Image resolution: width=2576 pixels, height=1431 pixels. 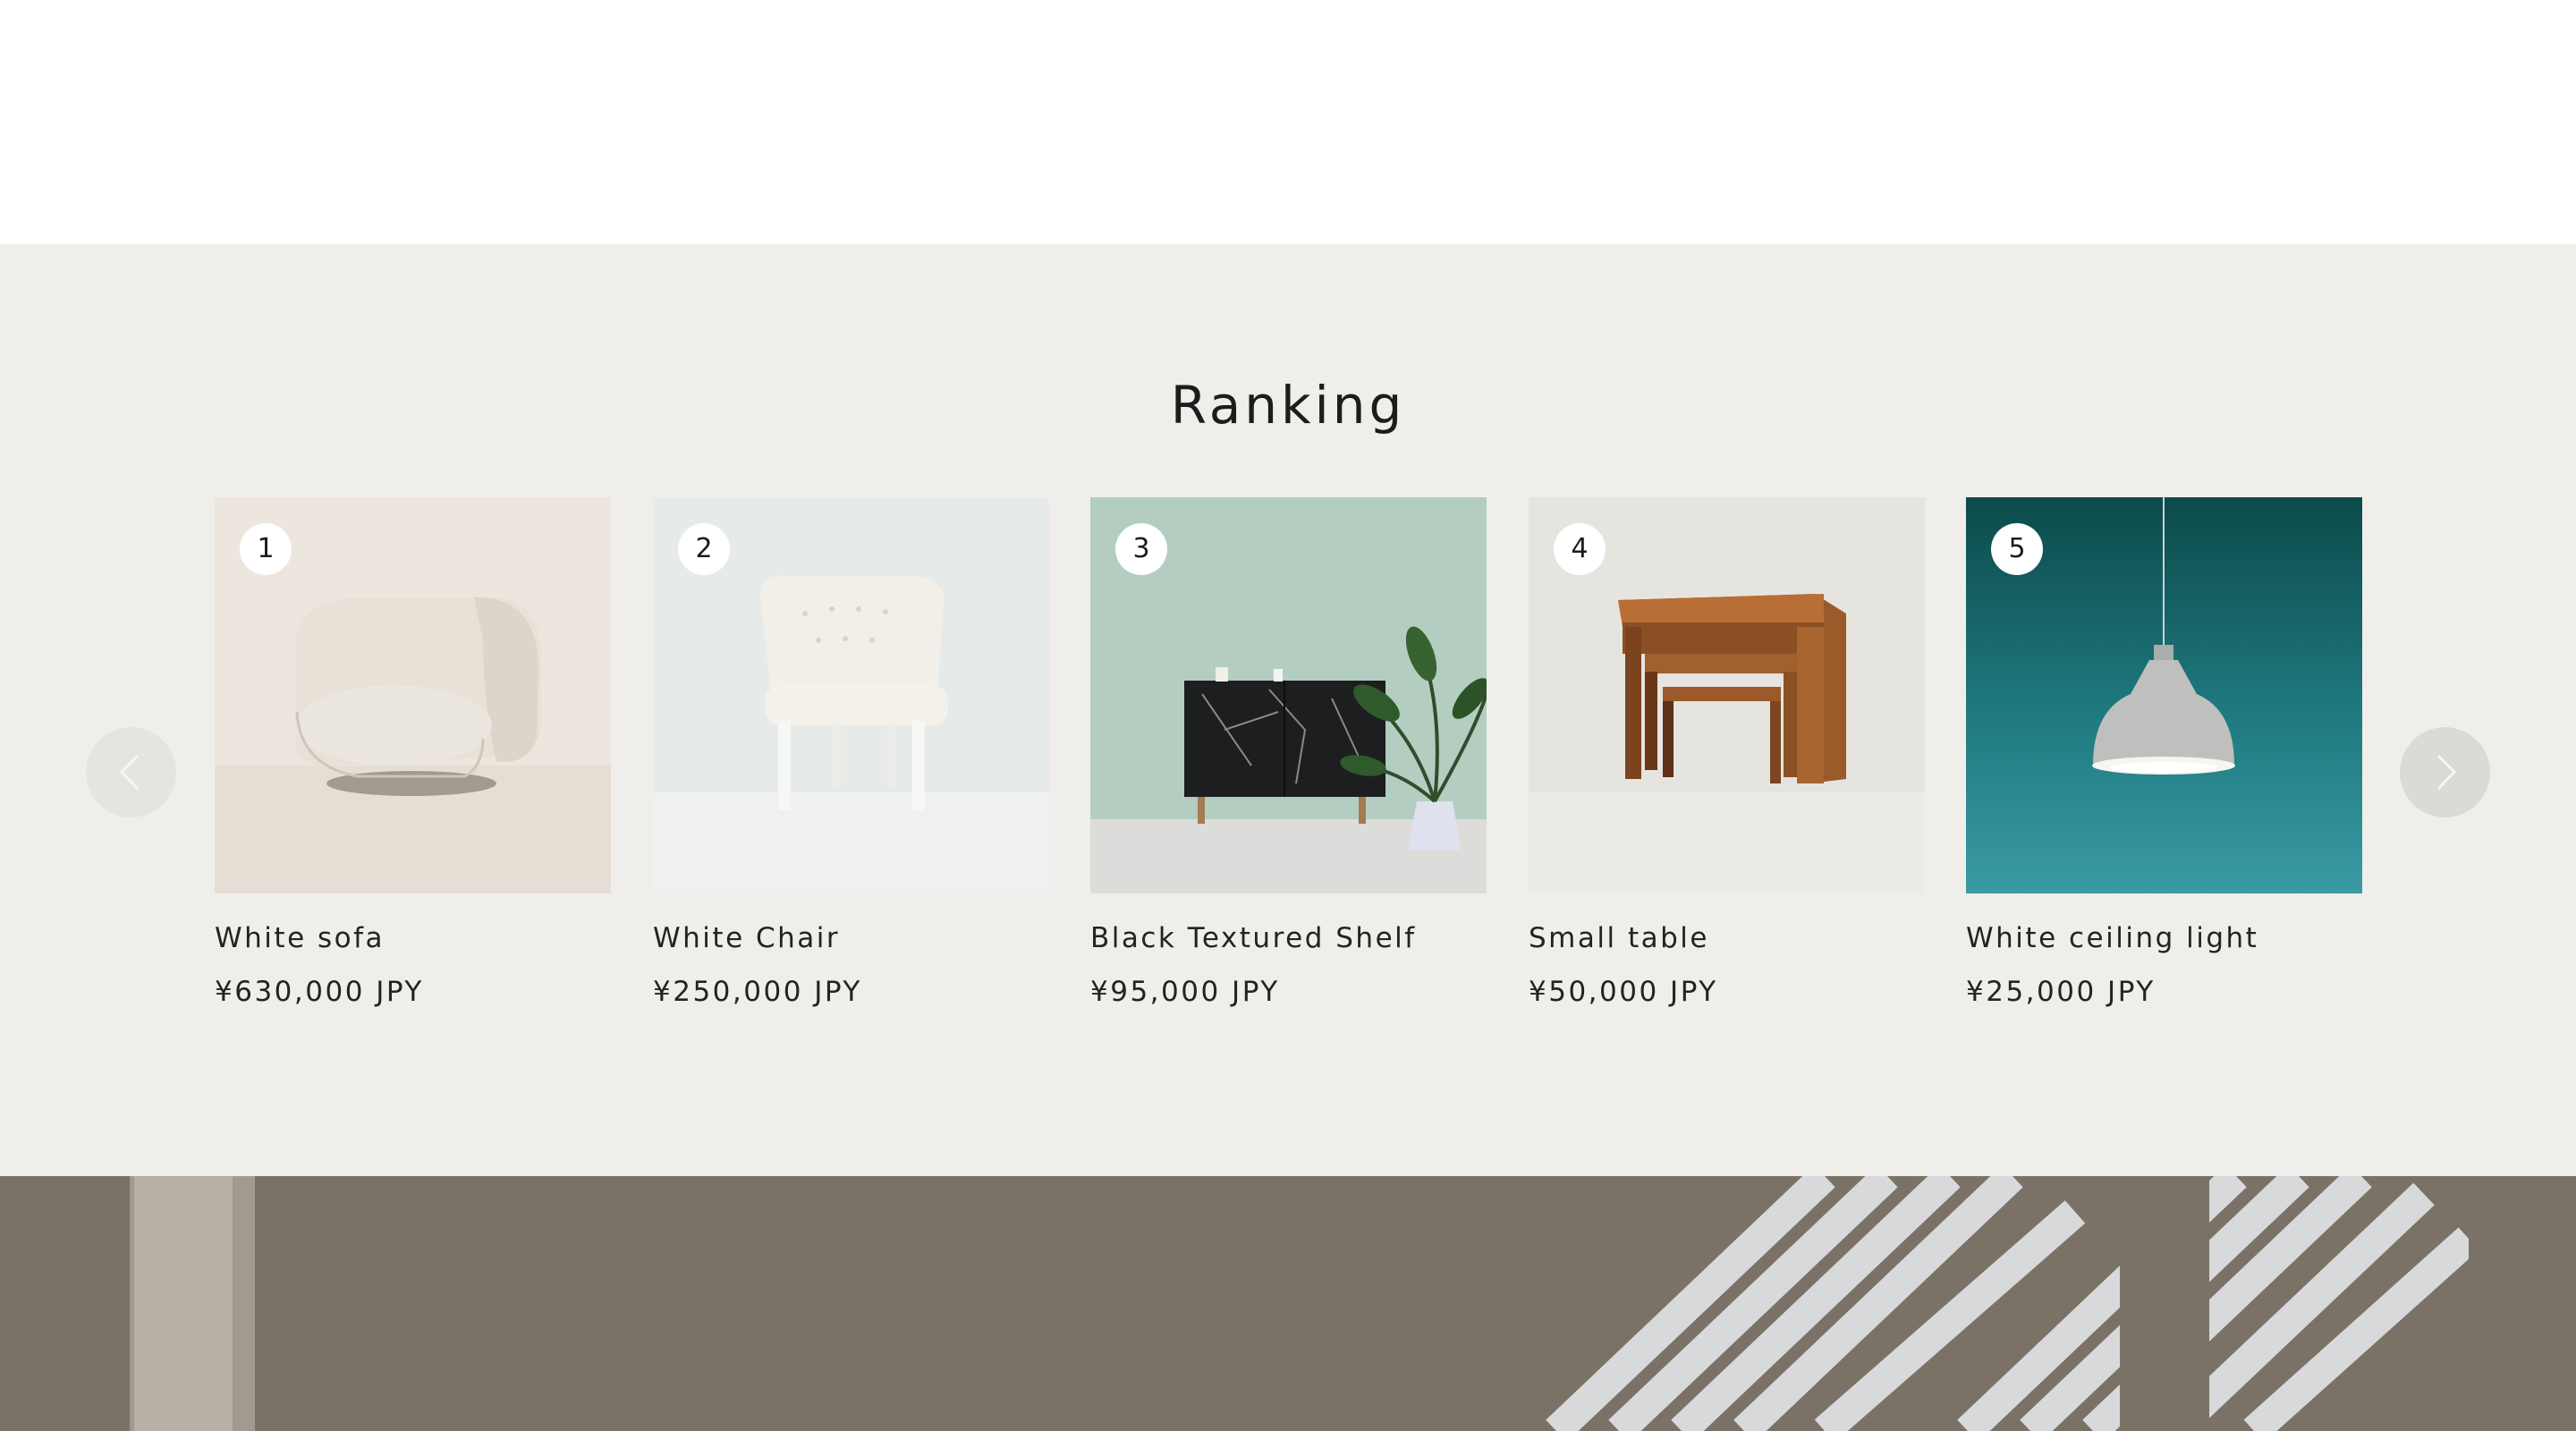 I want to click on product-price: ¥250,000 JPY, so click(x=757, y=992).